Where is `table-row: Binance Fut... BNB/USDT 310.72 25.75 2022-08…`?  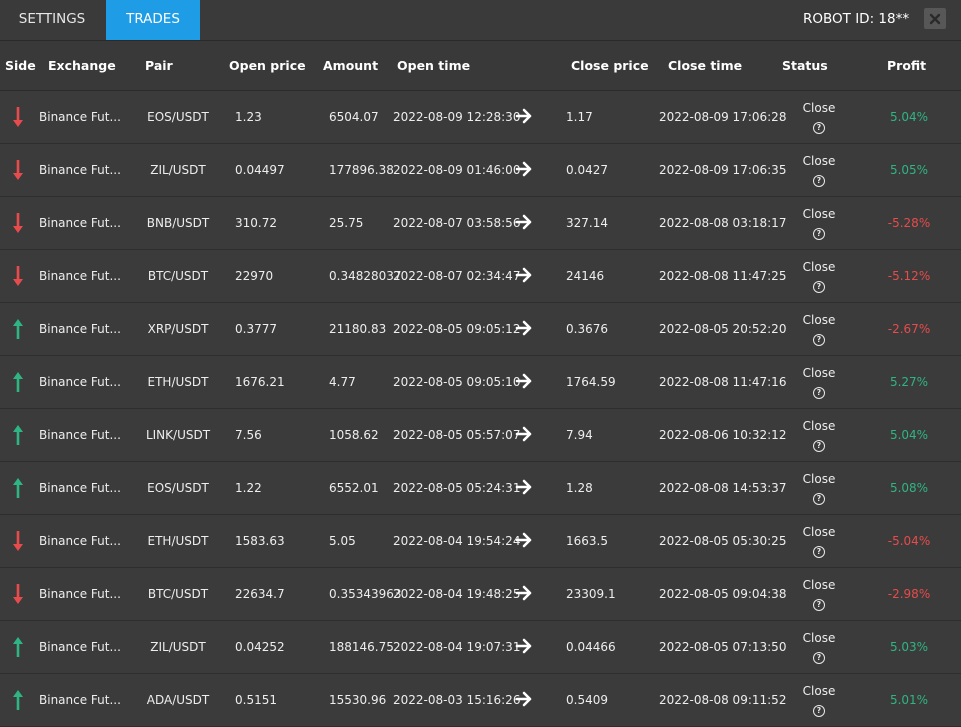 table-row: Binance Fut... BNB/USDT 310.72 25.75 2022-08… is located at coordinates (480, 223).